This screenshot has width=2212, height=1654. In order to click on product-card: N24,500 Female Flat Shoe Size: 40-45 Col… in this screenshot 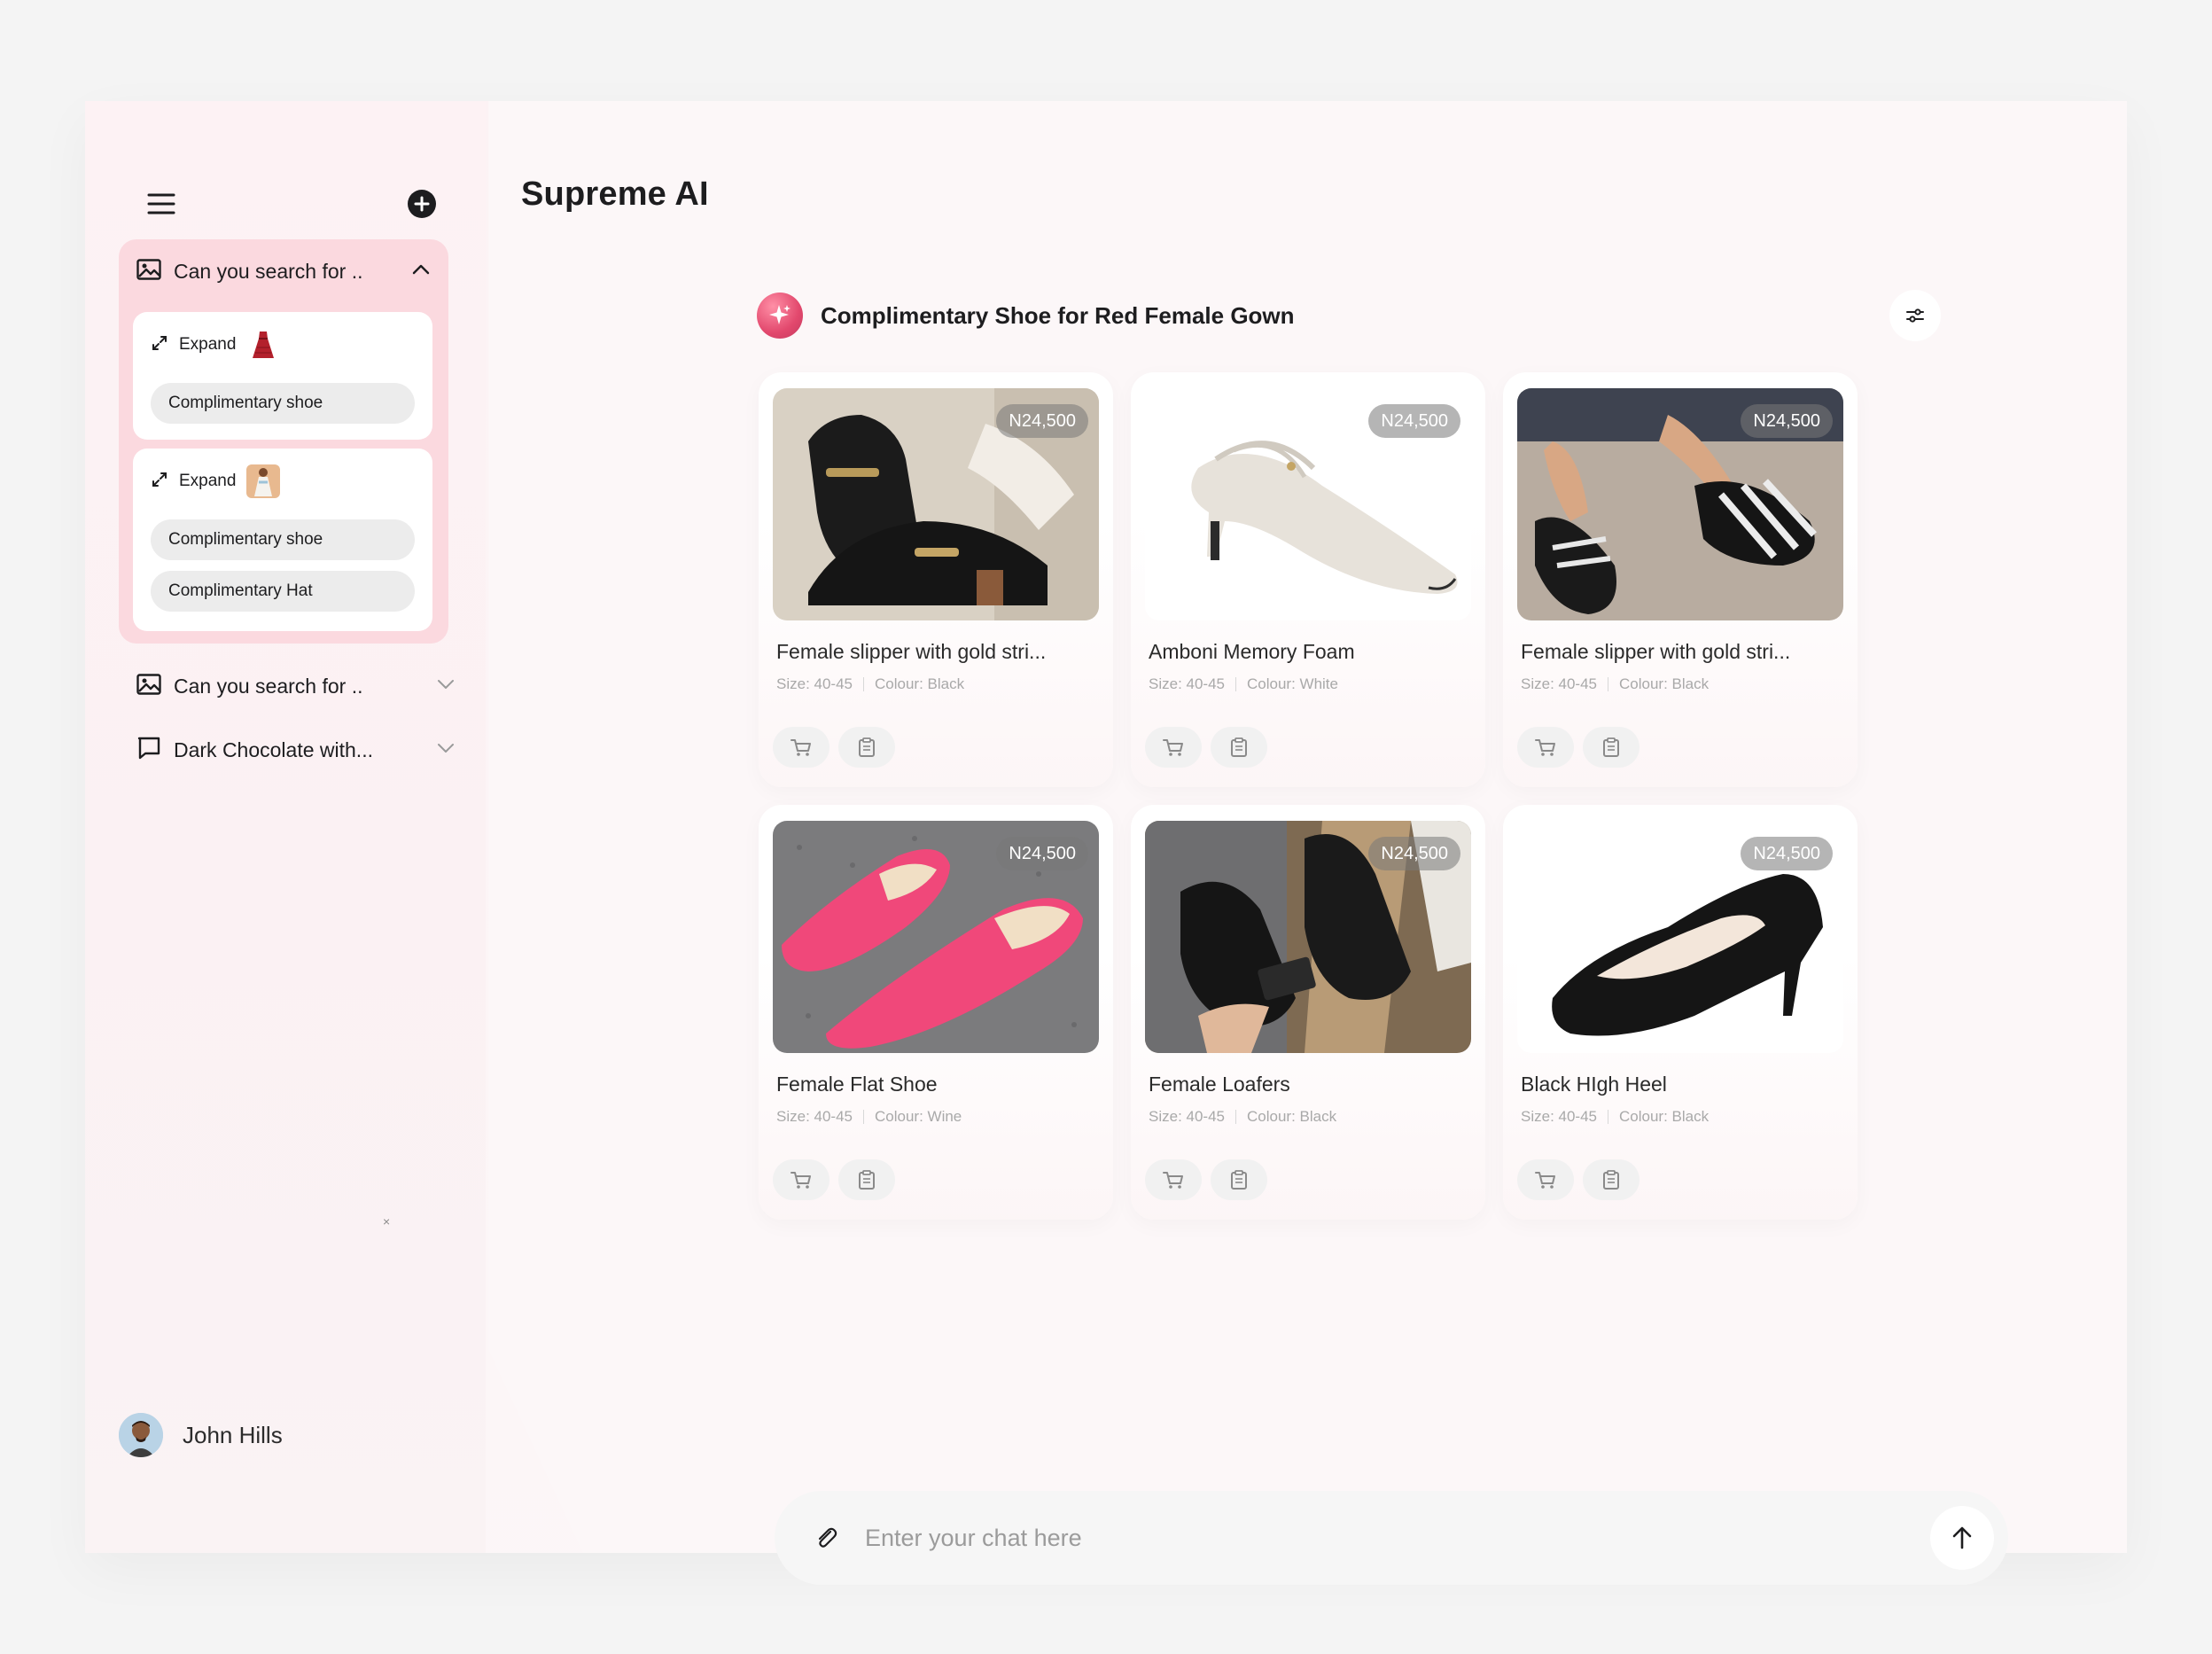, I will do `click(936, 1012)`.